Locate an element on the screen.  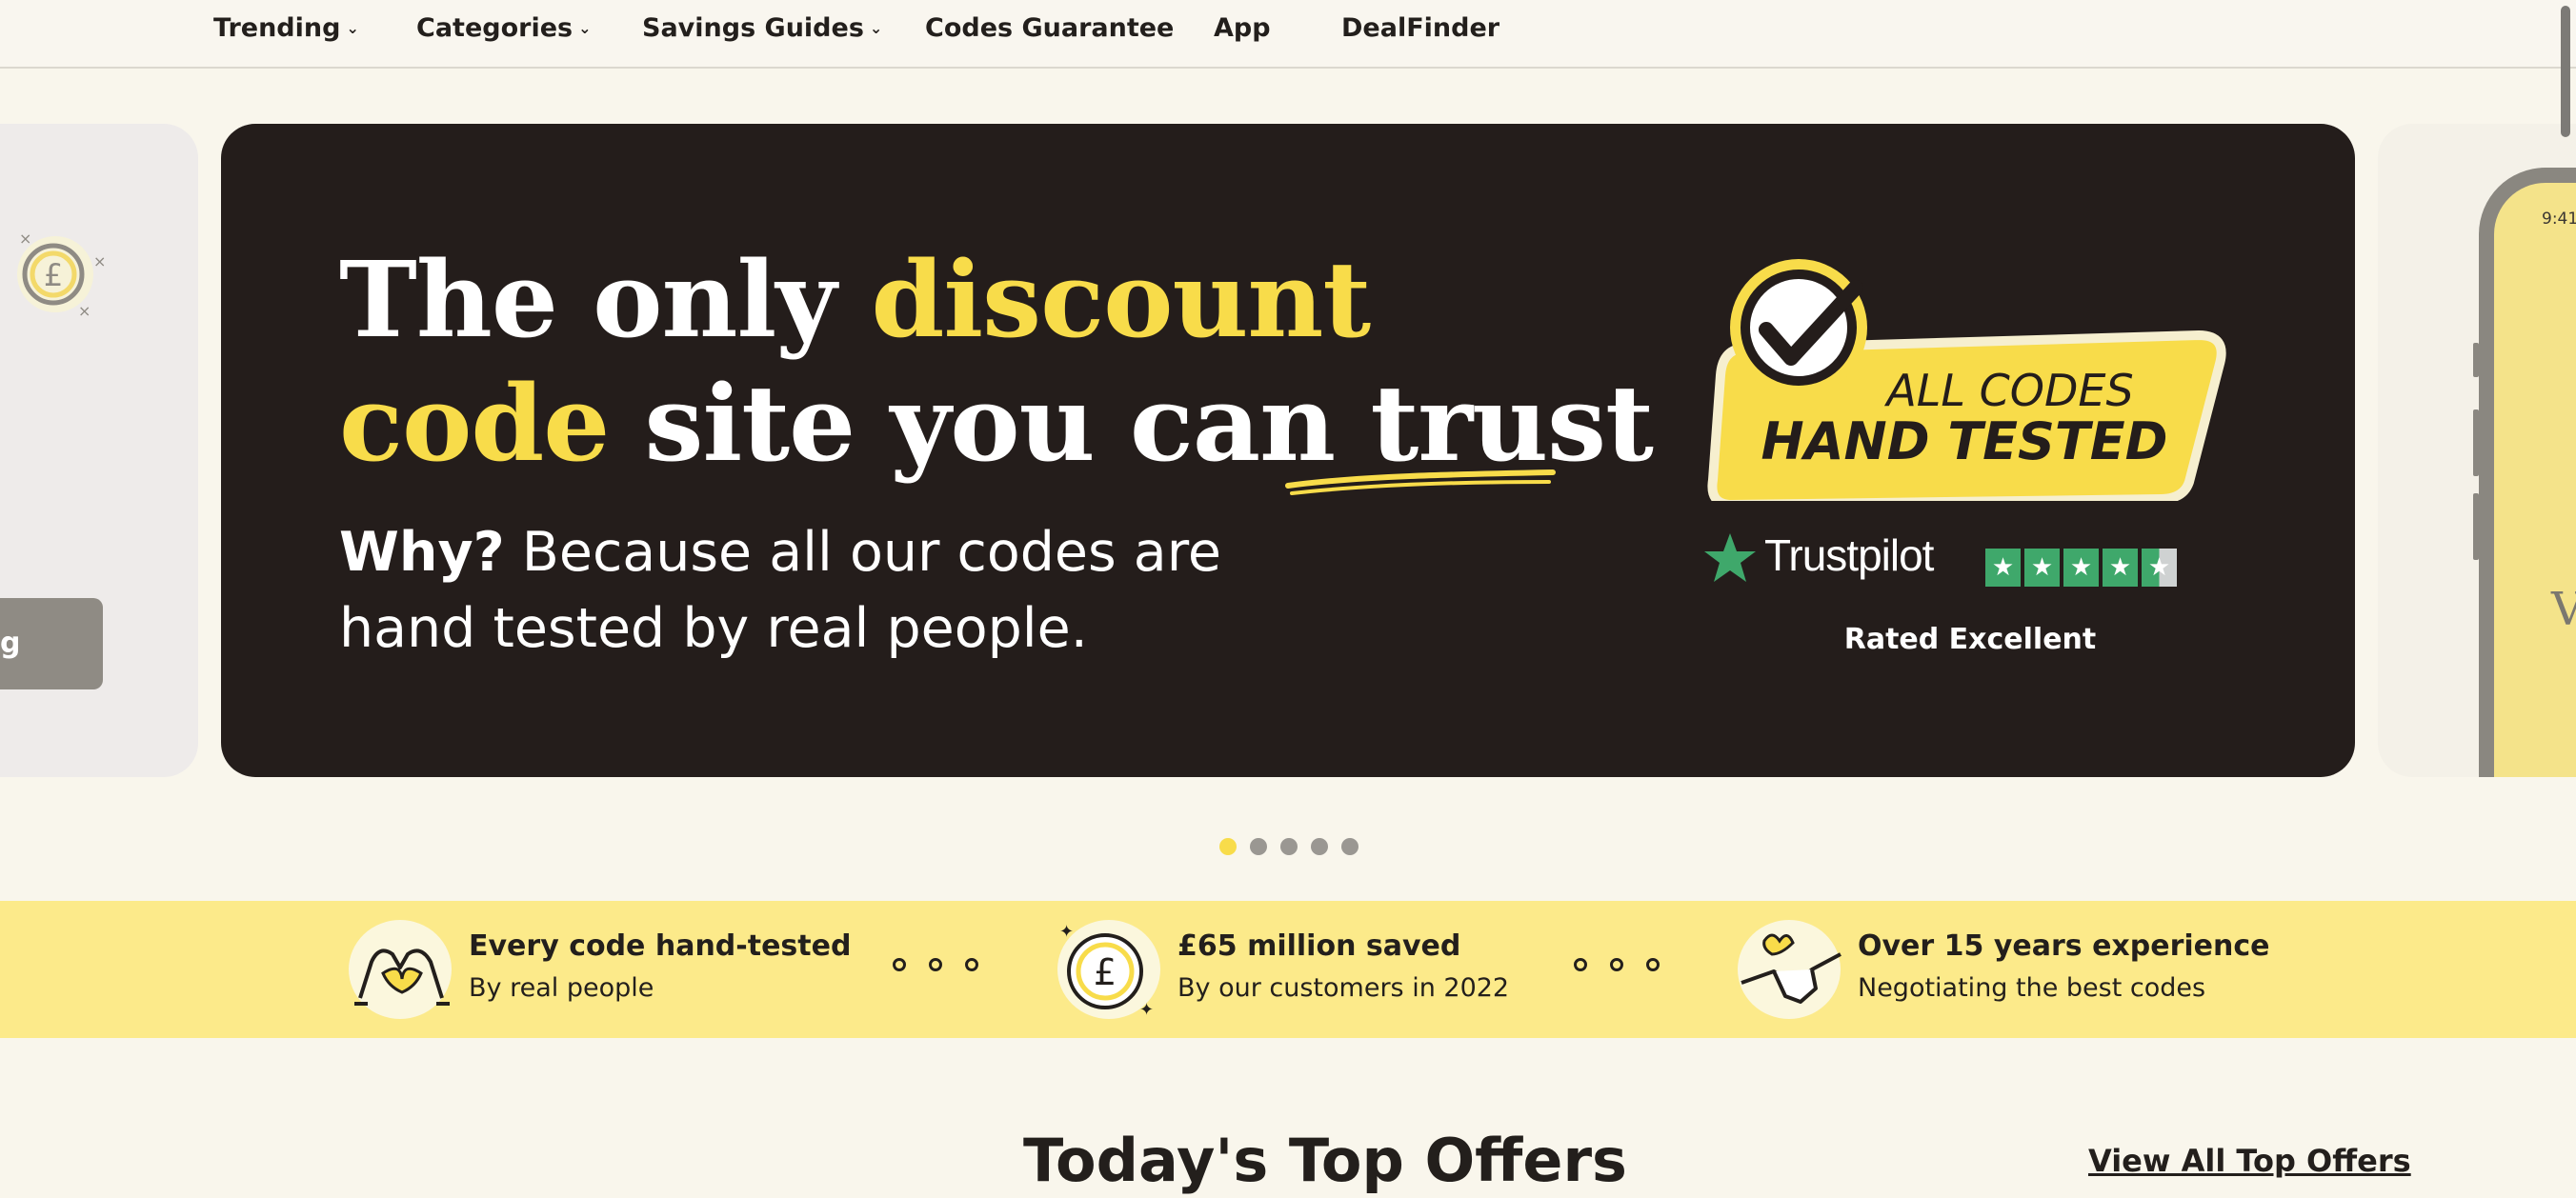
feature-desc: Negotiating the best codes is located at coordinates (2032, 988).